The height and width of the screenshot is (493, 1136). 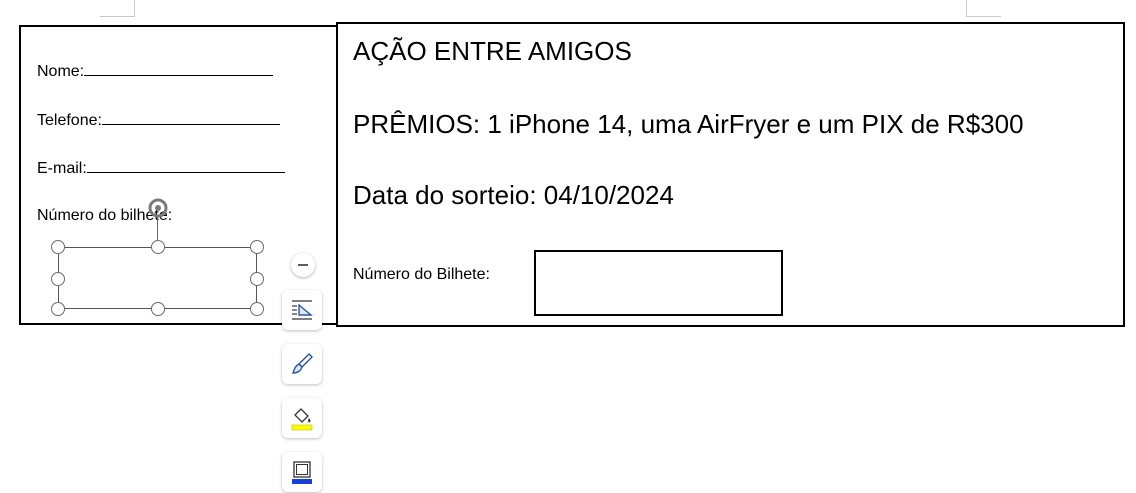 I want to click on style-button, so click(x=302, y=364).